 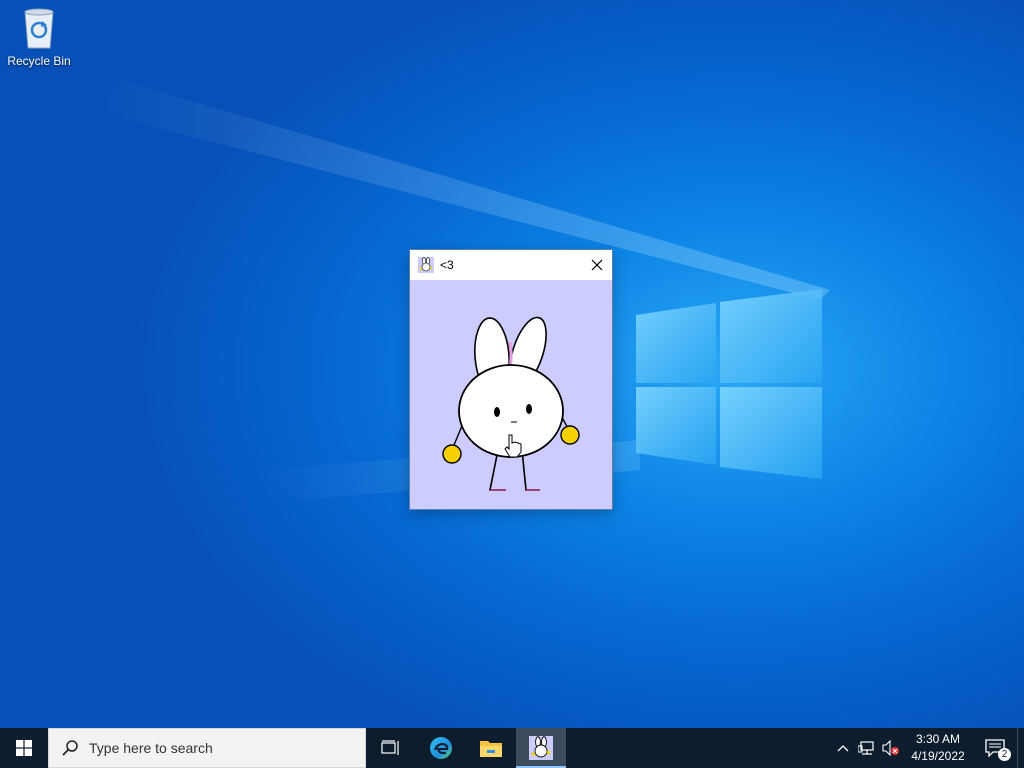 I want to click on close-icon, so click(x=597, y=265).